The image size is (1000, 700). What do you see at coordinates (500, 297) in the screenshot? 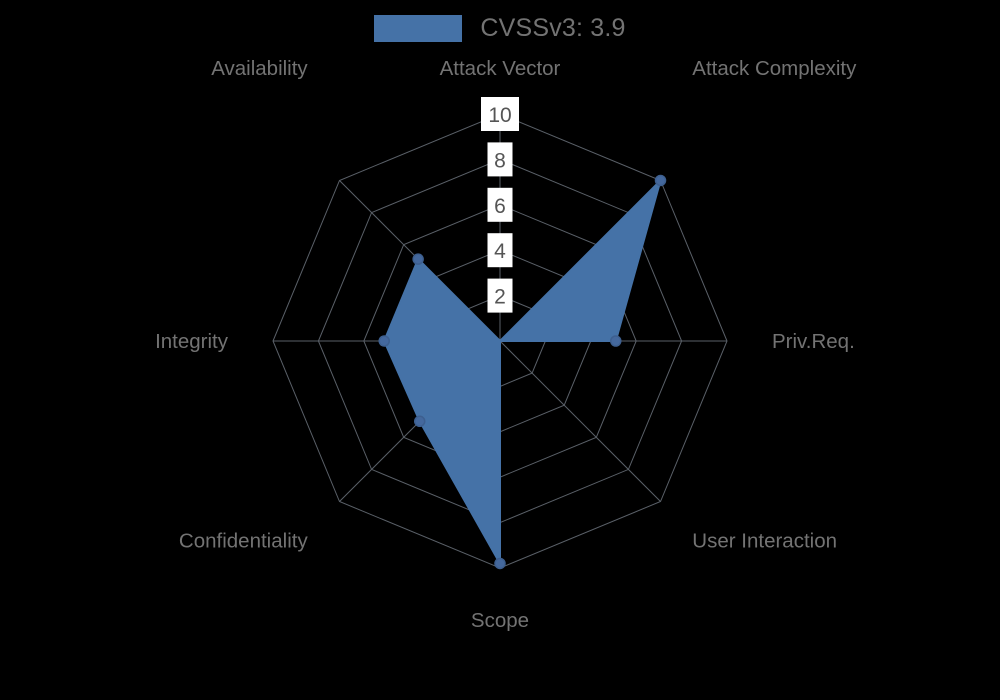
I see `tick-label-2: 2` at bounding box center [500, 297].